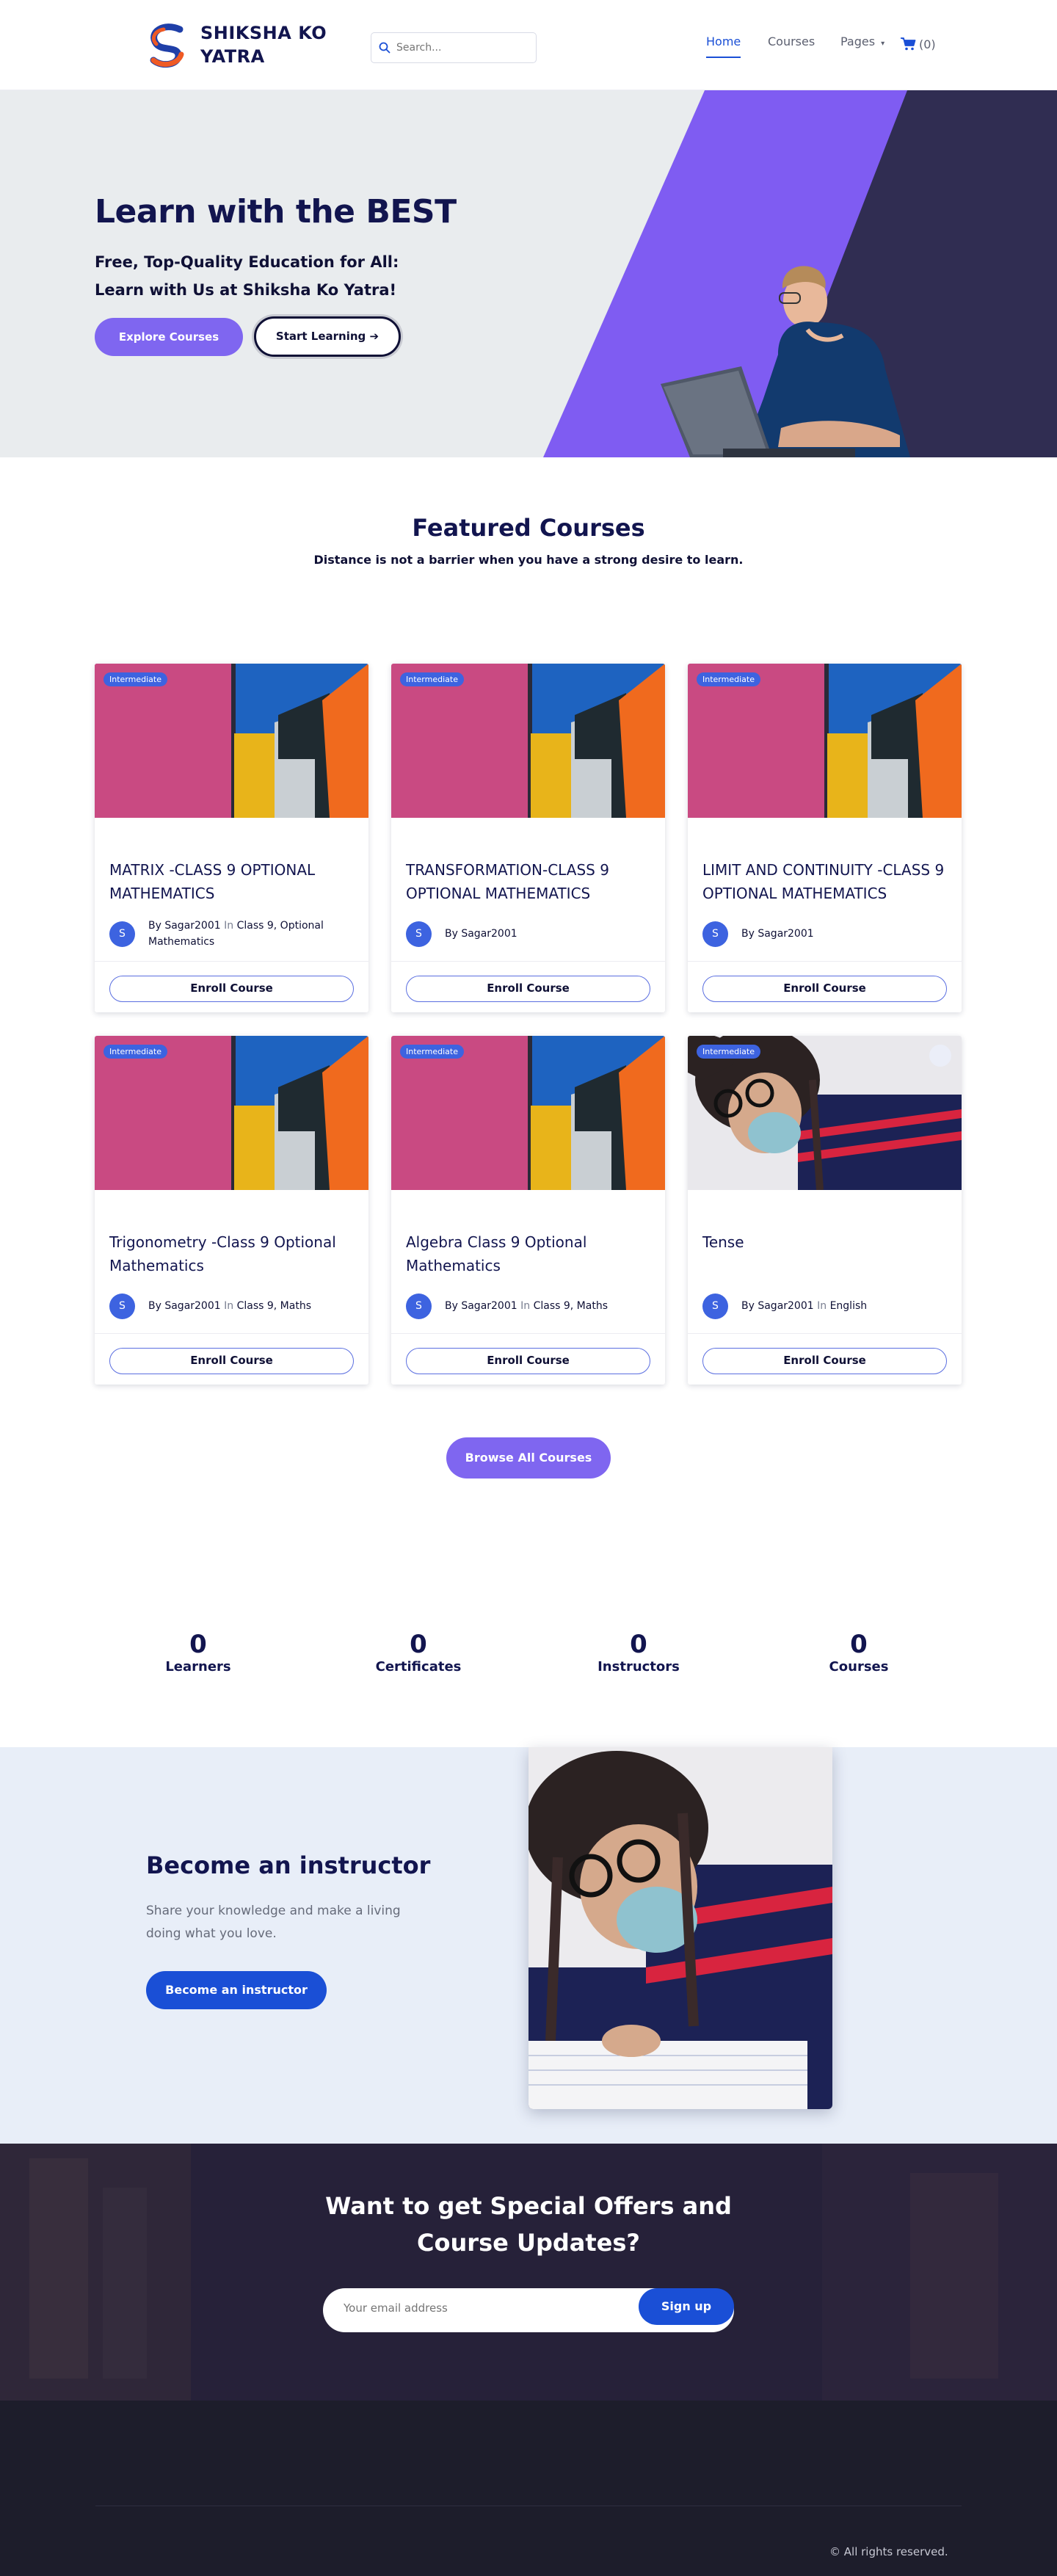  Describe the element at coordinates (236, 1990) in the screenshot. I see `become-instructor-button: Become an instructor` at that location.